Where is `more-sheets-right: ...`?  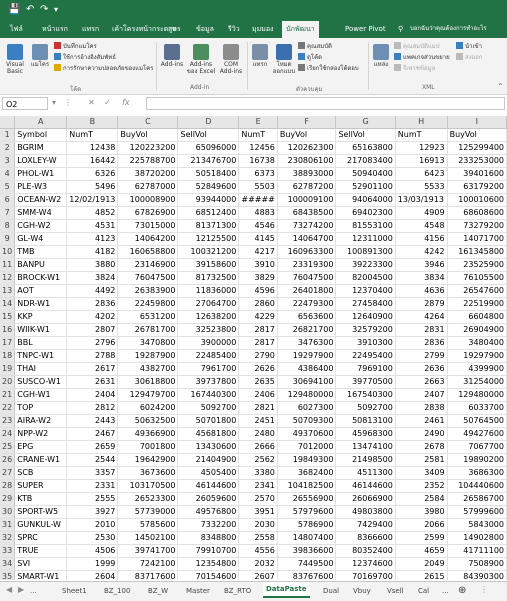
more-sheets-right: ... is located at coordinates (445, 591).